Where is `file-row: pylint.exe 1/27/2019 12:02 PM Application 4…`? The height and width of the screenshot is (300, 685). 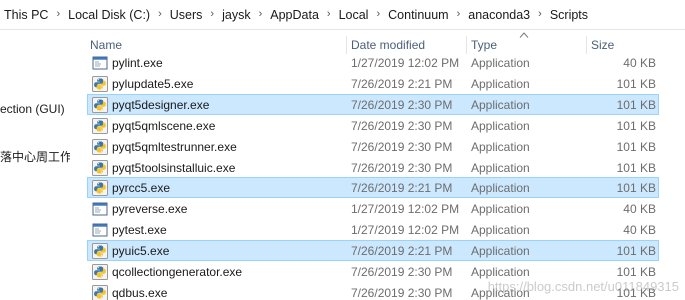
file-row: pylint.exe 1/27/2019 12:02 PM Application 4… is located at coordinates (373, 62).